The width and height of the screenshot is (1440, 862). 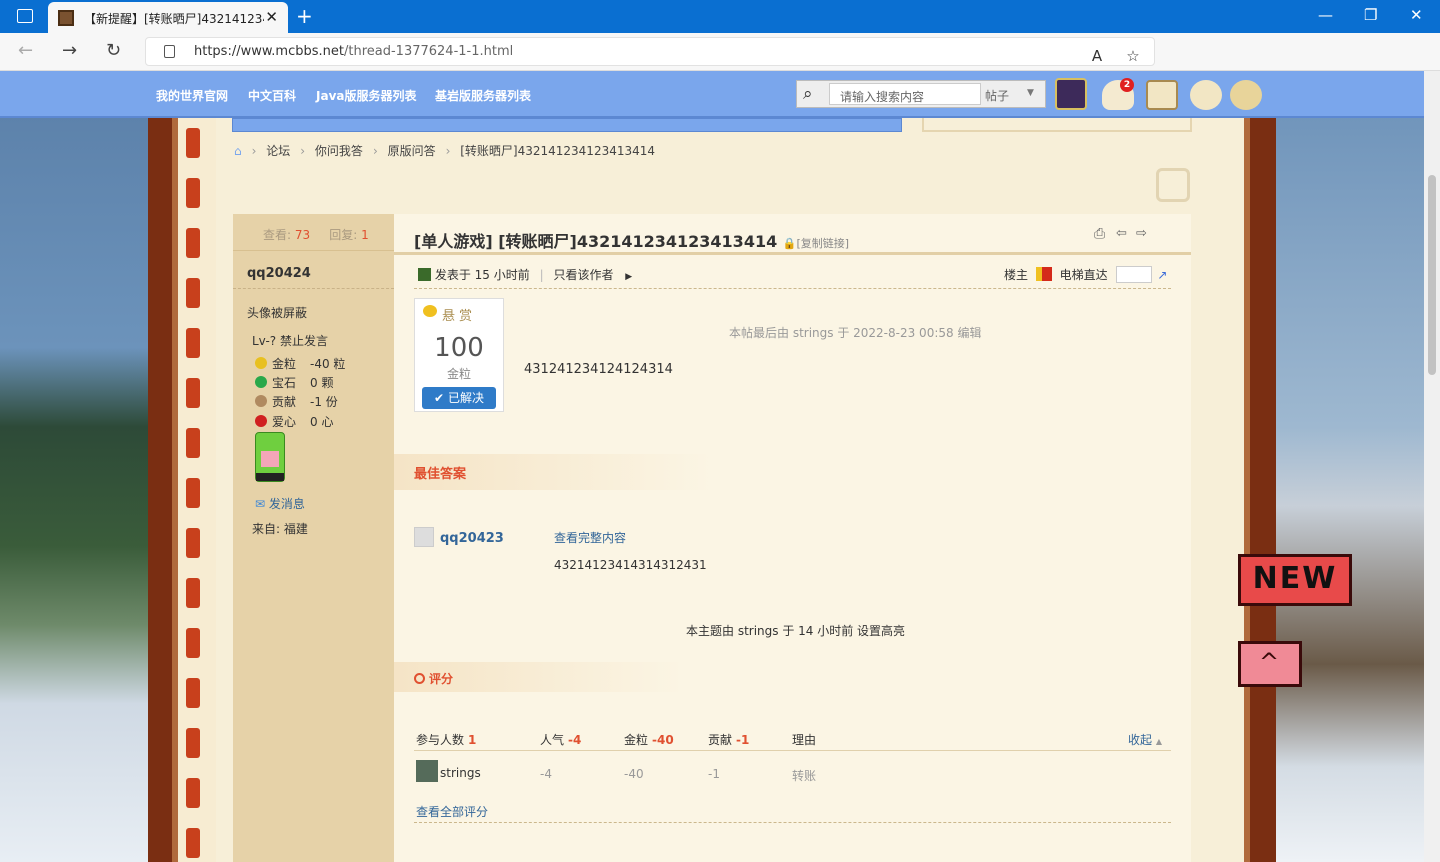 I want to click on user-avatar, so click(x=1071, y=94).